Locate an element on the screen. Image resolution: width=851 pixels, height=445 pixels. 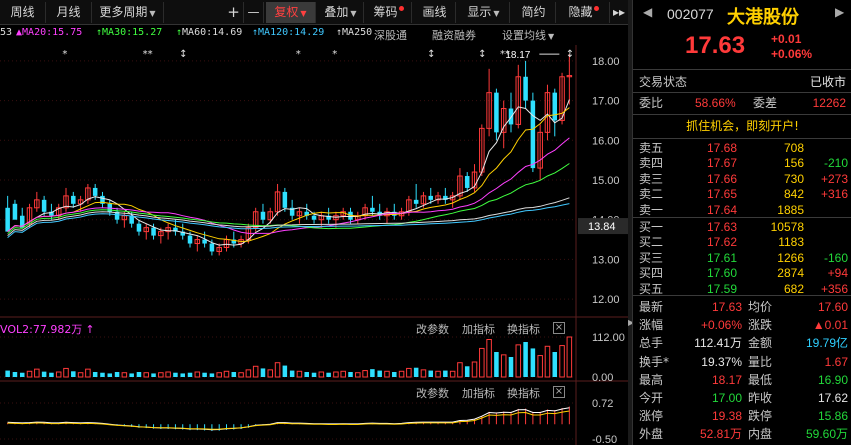
last-price: 17.63 is located at coordinates (715, 45).